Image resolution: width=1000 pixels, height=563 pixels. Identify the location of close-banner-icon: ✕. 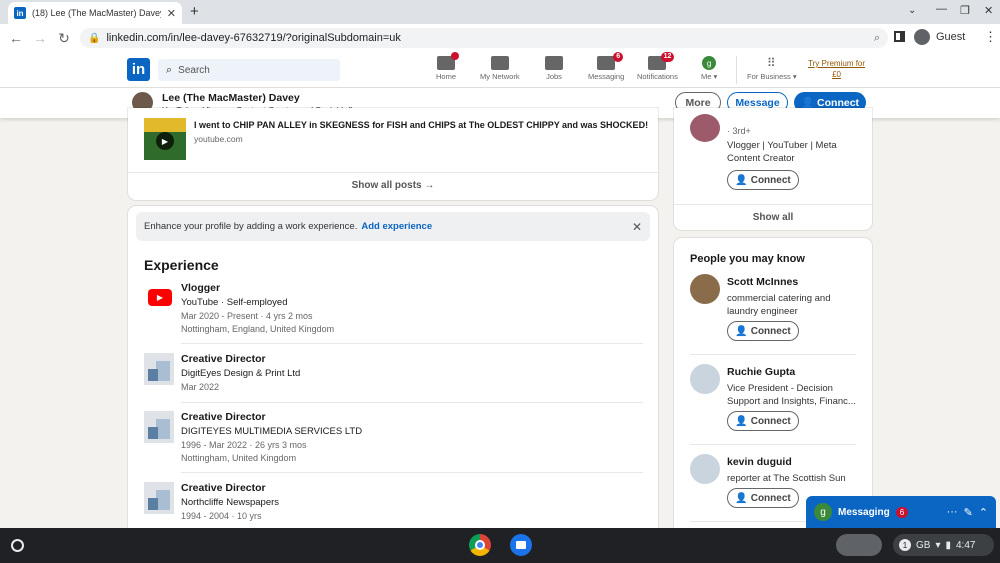
(637, 227).